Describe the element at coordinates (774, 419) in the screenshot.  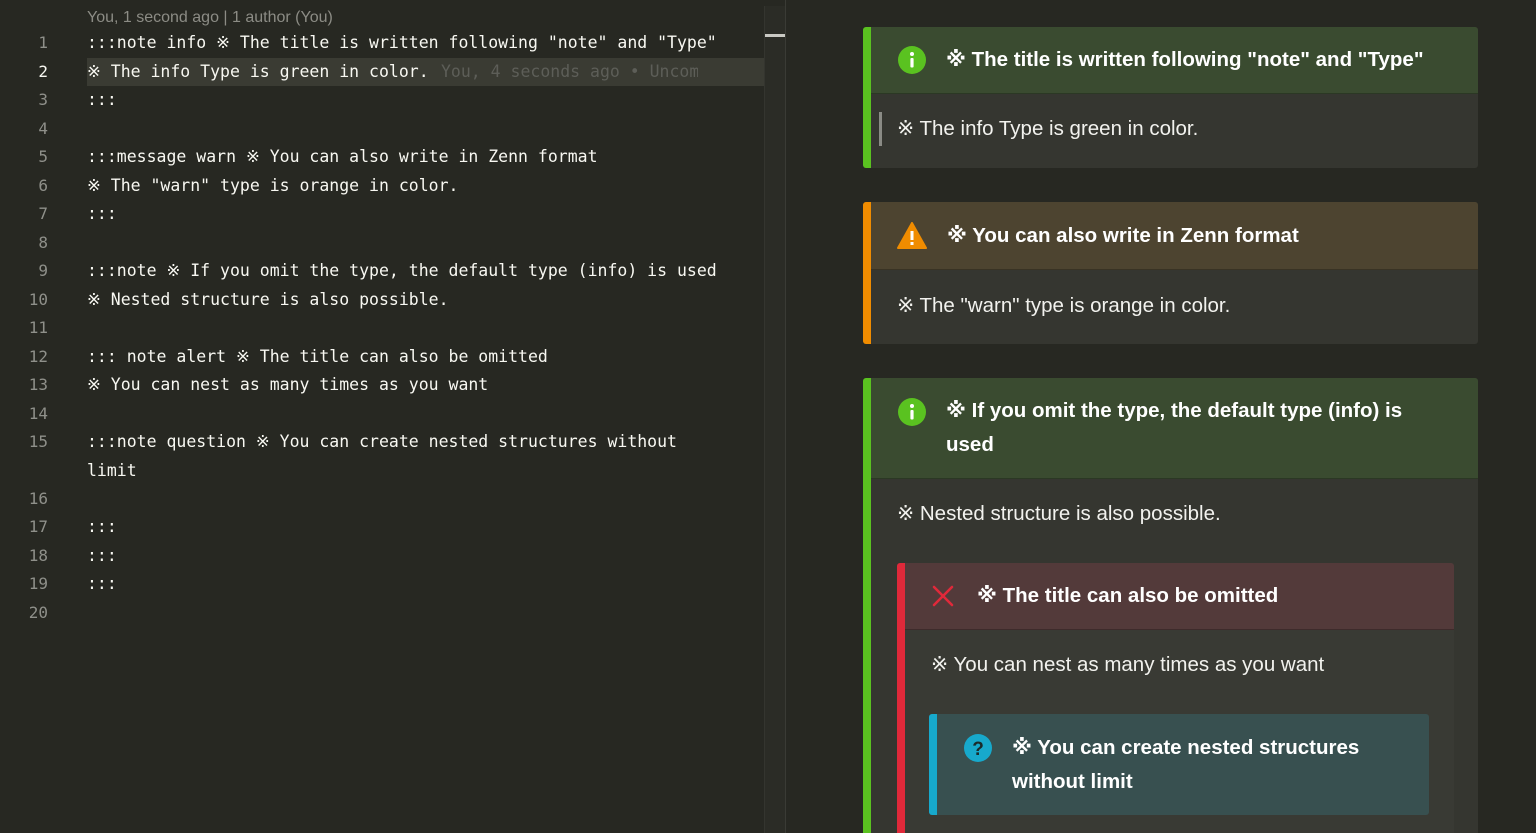
I see `vertical-scrollbar` at that location.